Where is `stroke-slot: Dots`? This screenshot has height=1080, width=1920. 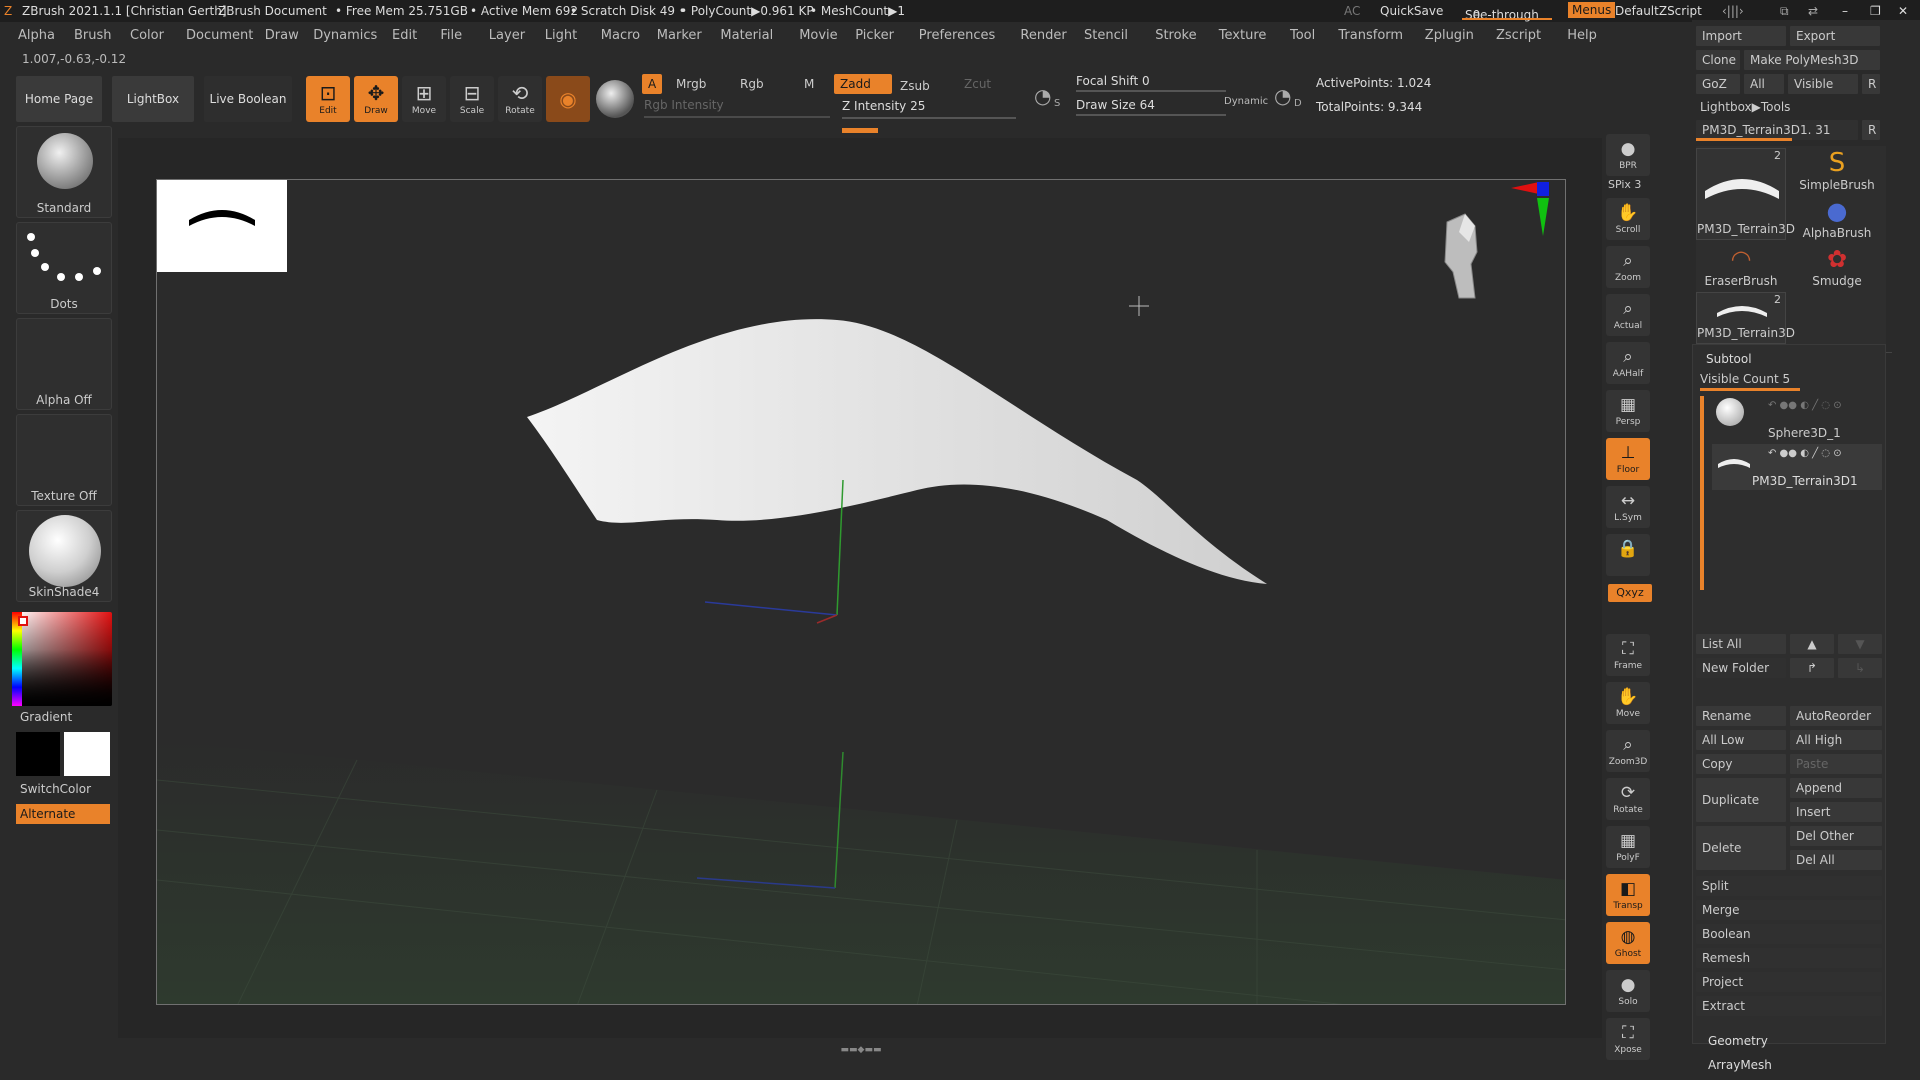 stroke-slot: Dots is located at coordinates (64, 268).